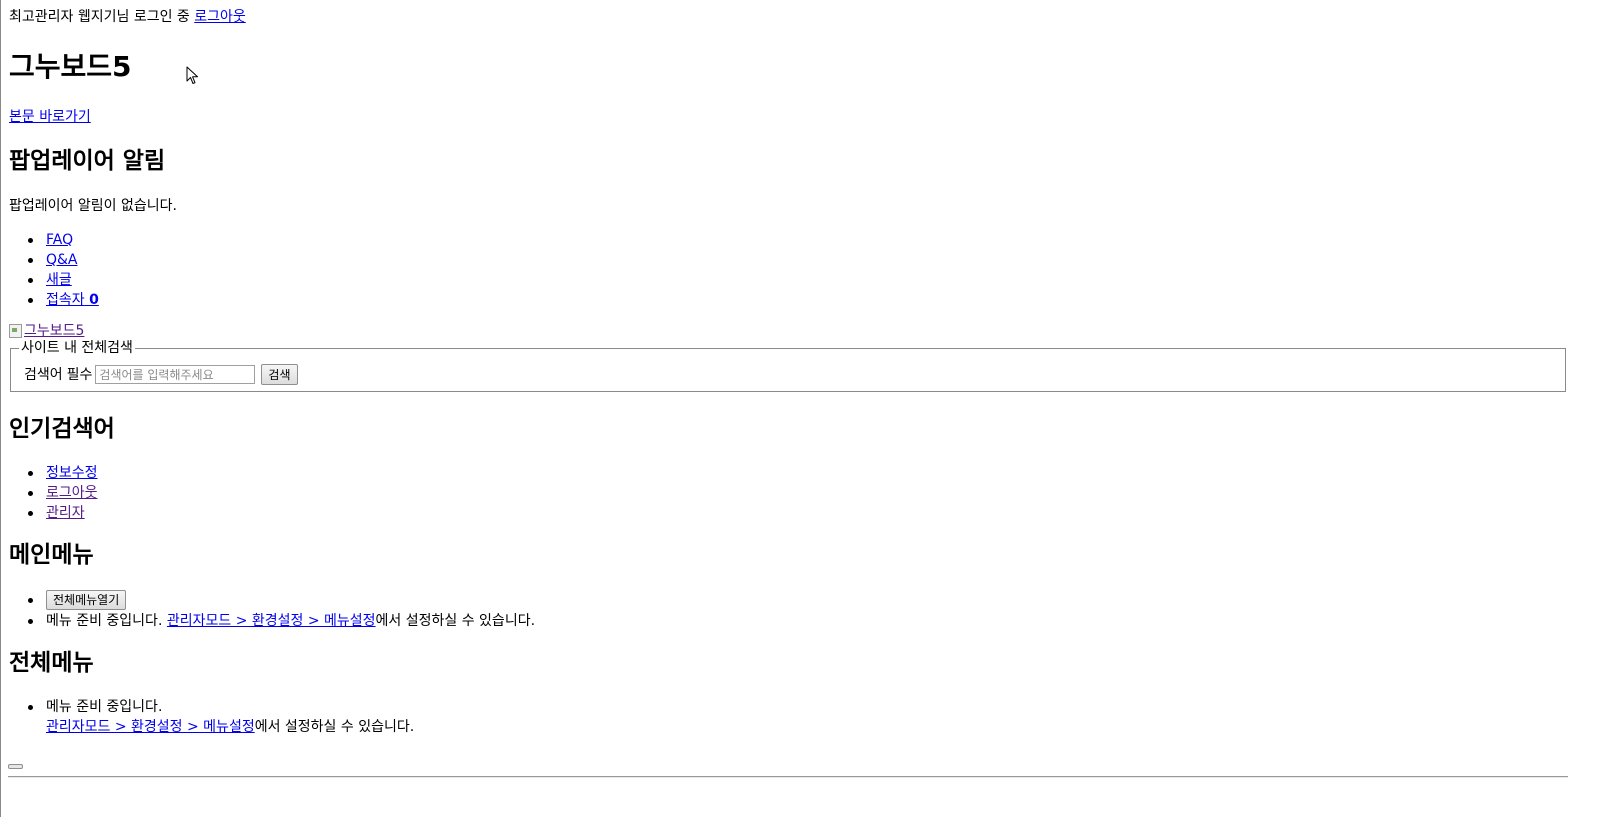 This screenshot has height=817, width=1600. I want to click on menu-notice-text: 메뉴 준비 중입니다., so click(104, 621).